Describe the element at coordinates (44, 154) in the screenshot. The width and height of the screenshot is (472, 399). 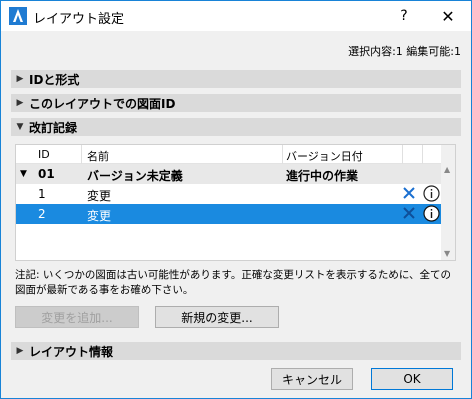
I see `column-header-id: ID` at that location.